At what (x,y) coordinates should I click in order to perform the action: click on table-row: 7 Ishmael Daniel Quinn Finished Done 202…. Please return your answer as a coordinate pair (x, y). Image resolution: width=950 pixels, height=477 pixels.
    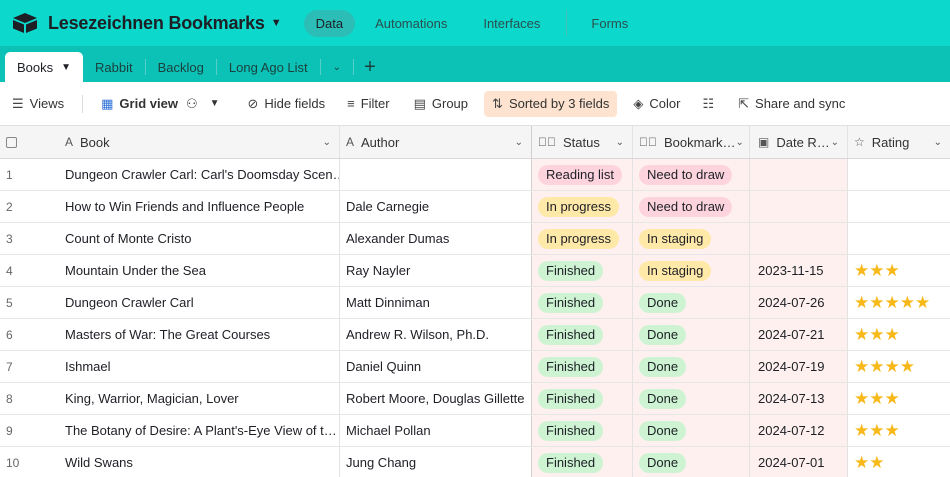
    Looking at the image, I should click on (475, 367).